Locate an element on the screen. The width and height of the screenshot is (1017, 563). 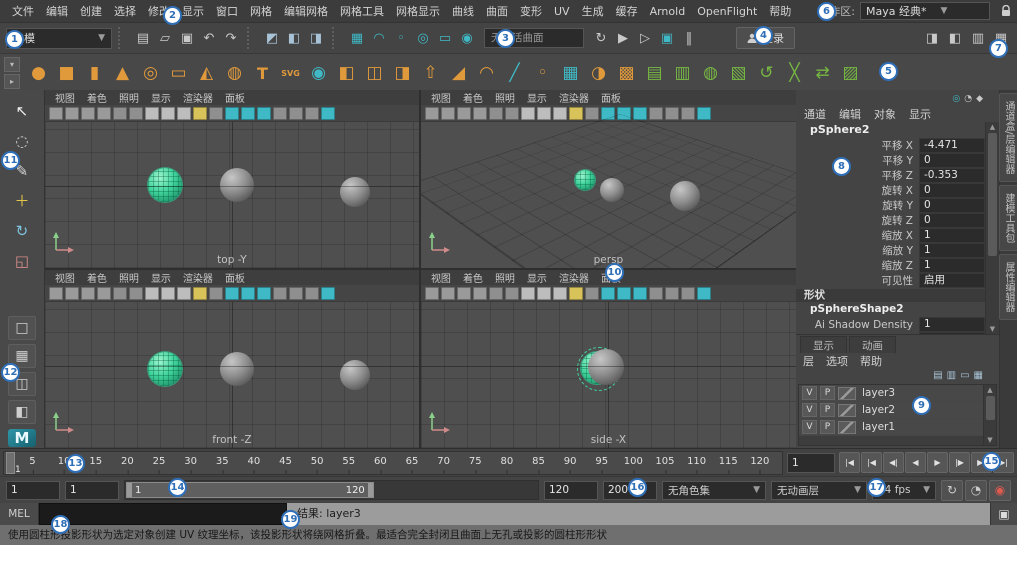
combine-icon: ◫ is located at coordinates (374, 73).